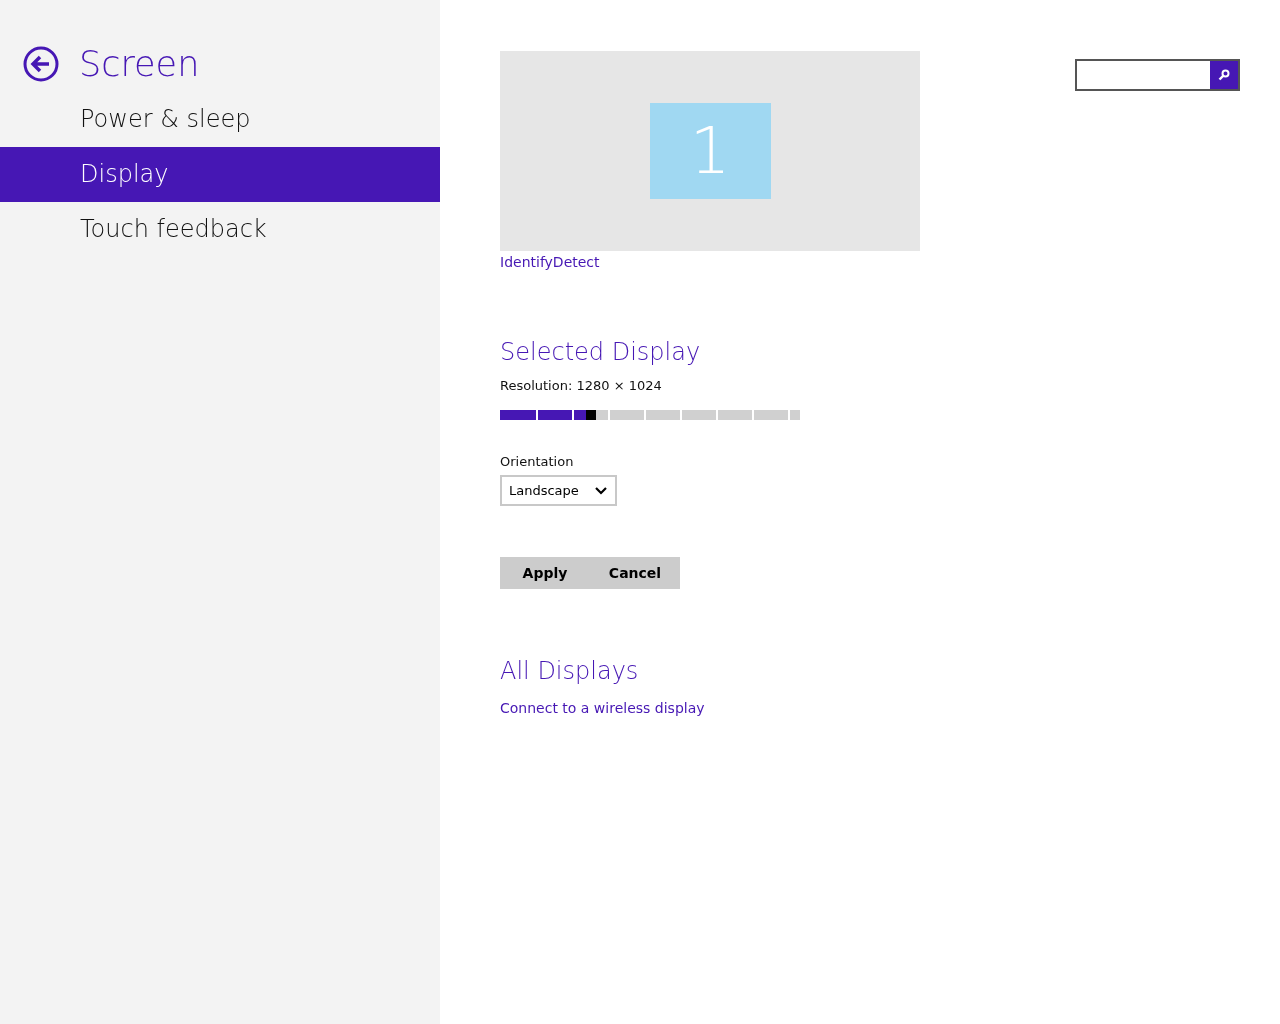 The width and height of the screenshot is (1280, 1024). I want to click on identify-detect-link: IdentifyDetect, so click(550, 262).